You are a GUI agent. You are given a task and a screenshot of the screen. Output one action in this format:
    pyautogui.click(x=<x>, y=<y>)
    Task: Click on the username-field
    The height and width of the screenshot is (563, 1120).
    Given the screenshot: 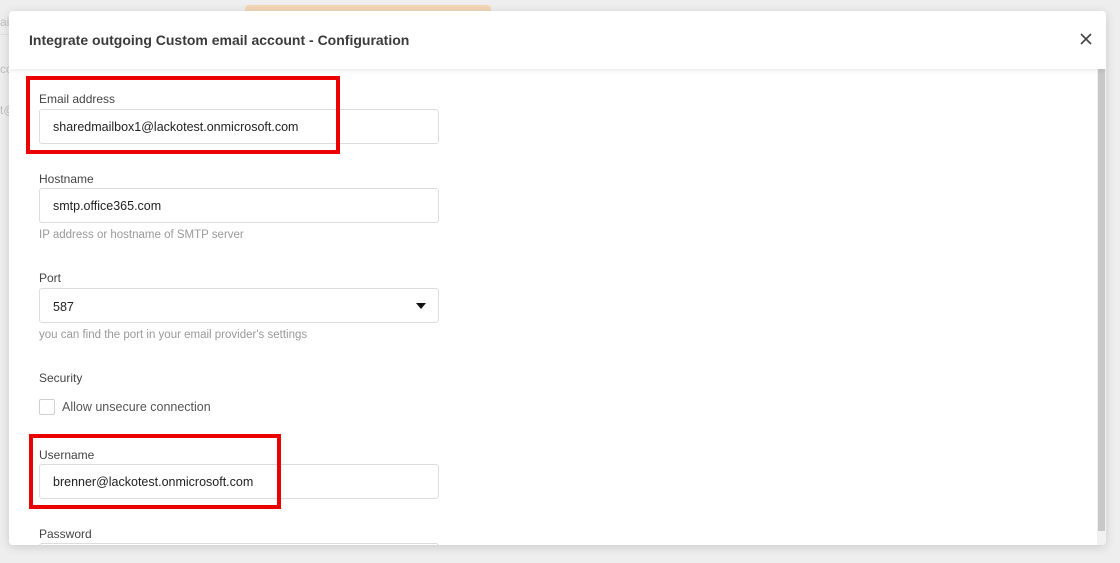 What is the action you would take?
    pyautogui.click(x=239, y=481)
    